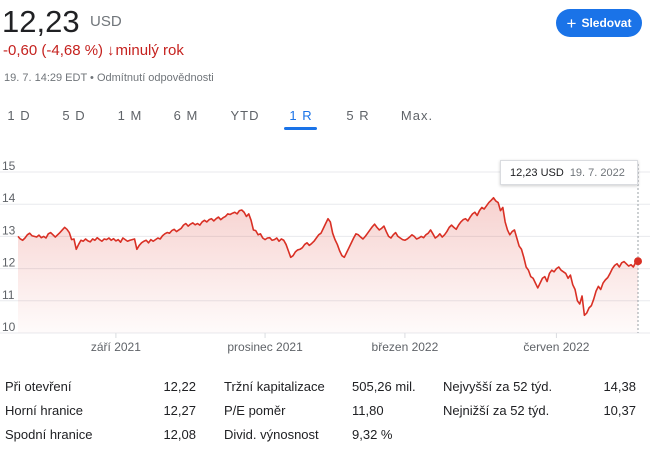 The width and height of the screenshot is (650, 449). Describe the element at coordinates (8, 295) in the screenshot. I see `y-tick-label: 11` at that location.